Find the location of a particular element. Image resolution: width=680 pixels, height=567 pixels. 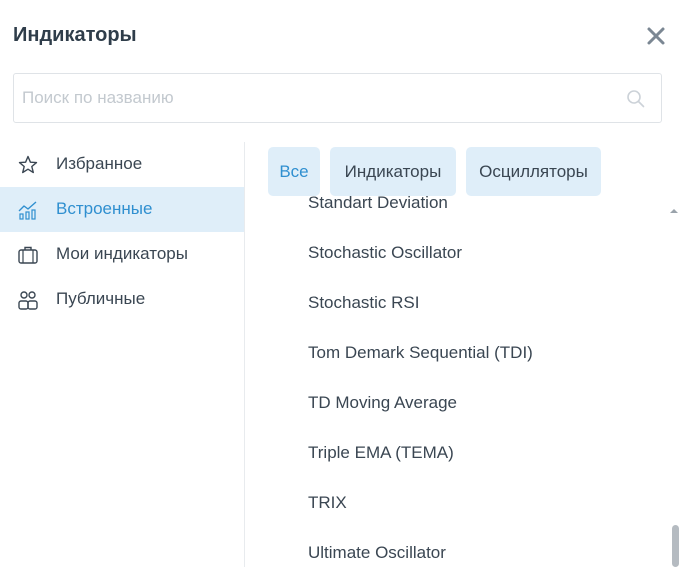

tab-all: Все is located at coordinates (294, 171).